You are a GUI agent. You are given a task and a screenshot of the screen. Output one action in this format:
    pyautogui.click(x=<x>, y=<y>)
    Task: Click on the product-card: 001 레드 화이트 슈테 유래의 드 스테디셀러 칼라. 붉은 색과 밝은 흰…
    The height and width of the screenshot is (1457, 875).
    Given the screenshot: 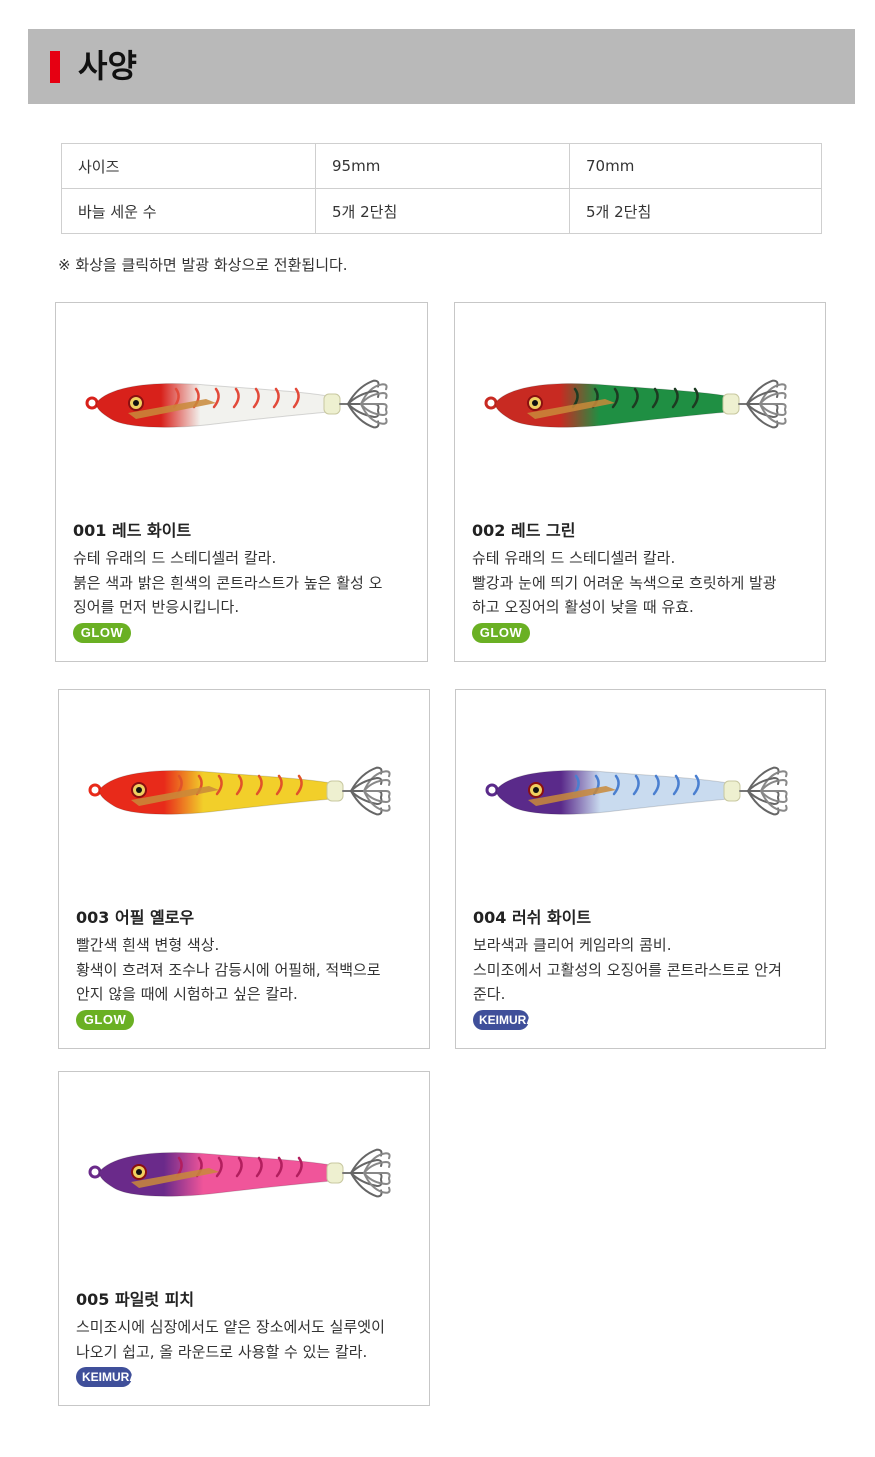 What is the action you would take?
    pyautogui.click(x=241, y=482)
    